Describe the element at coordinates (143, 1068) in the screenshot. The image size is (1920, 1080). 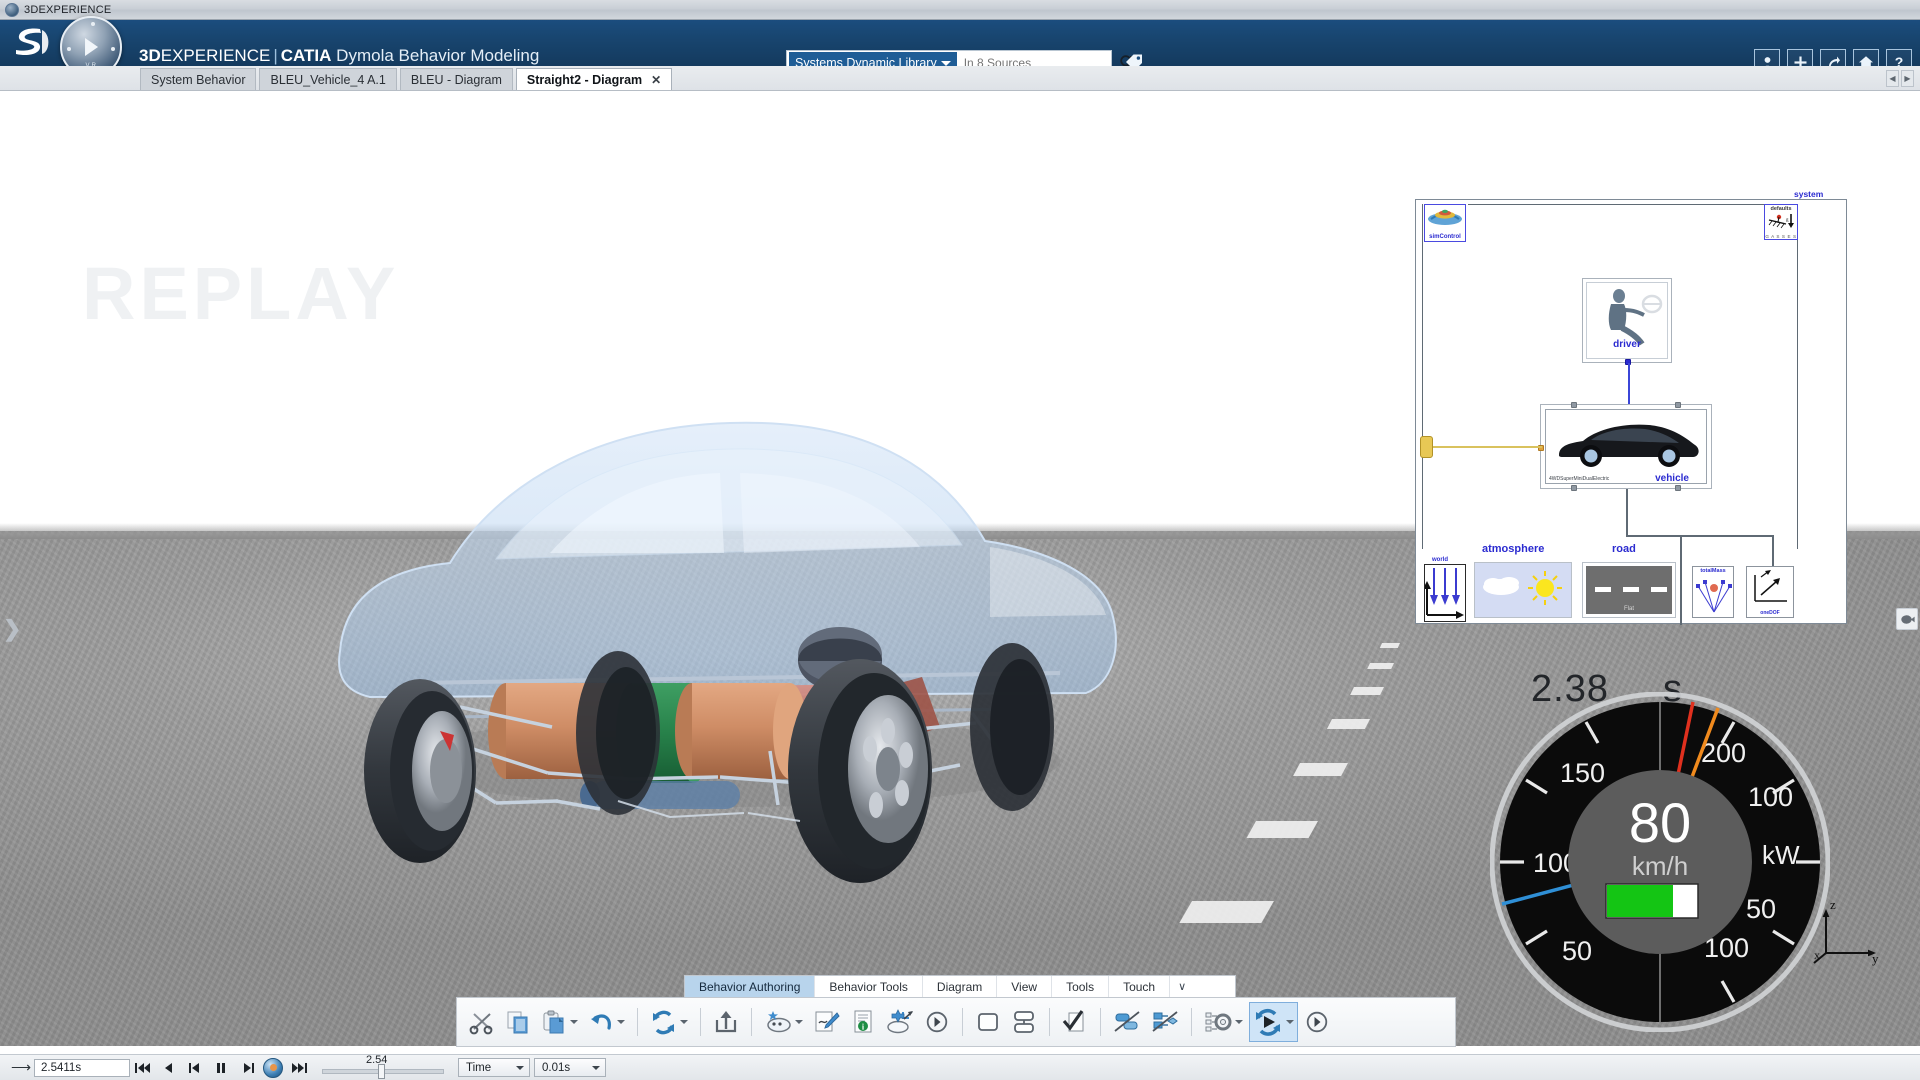
I see `skip-start-button` at that location.